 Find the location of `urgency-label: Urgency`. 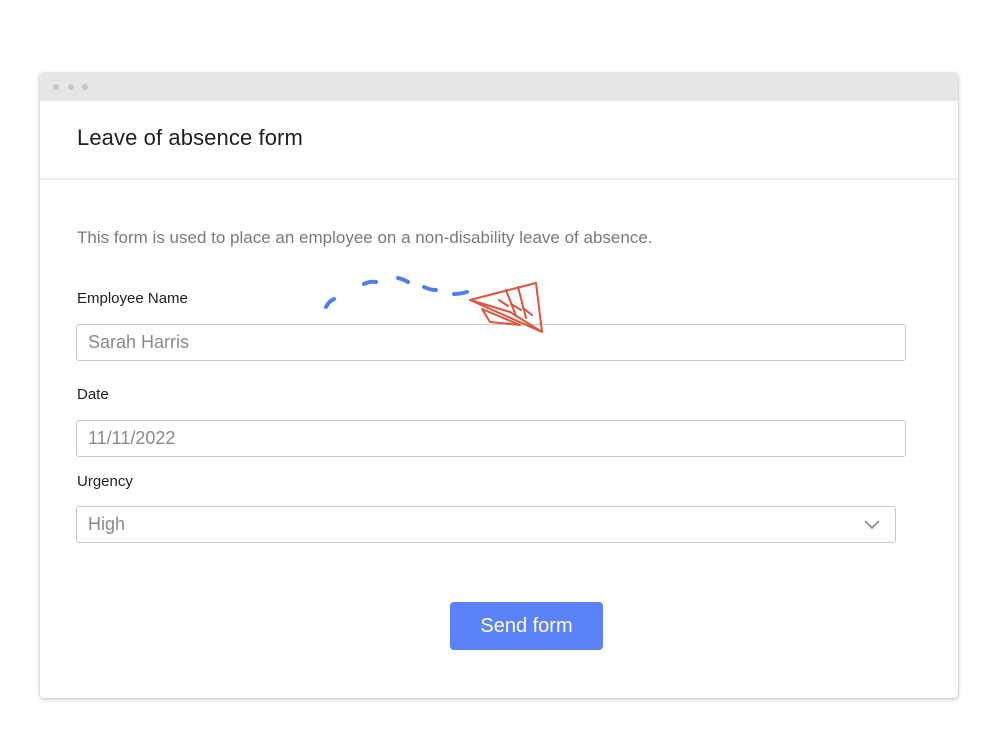

urgency-label: Urgency is located at coordinates (105, 481).